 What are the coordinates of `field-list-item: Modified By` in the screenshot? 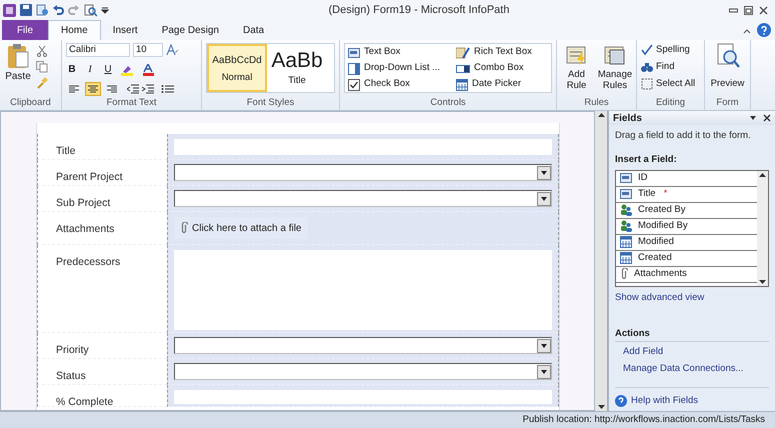 It's located at (686, 226).